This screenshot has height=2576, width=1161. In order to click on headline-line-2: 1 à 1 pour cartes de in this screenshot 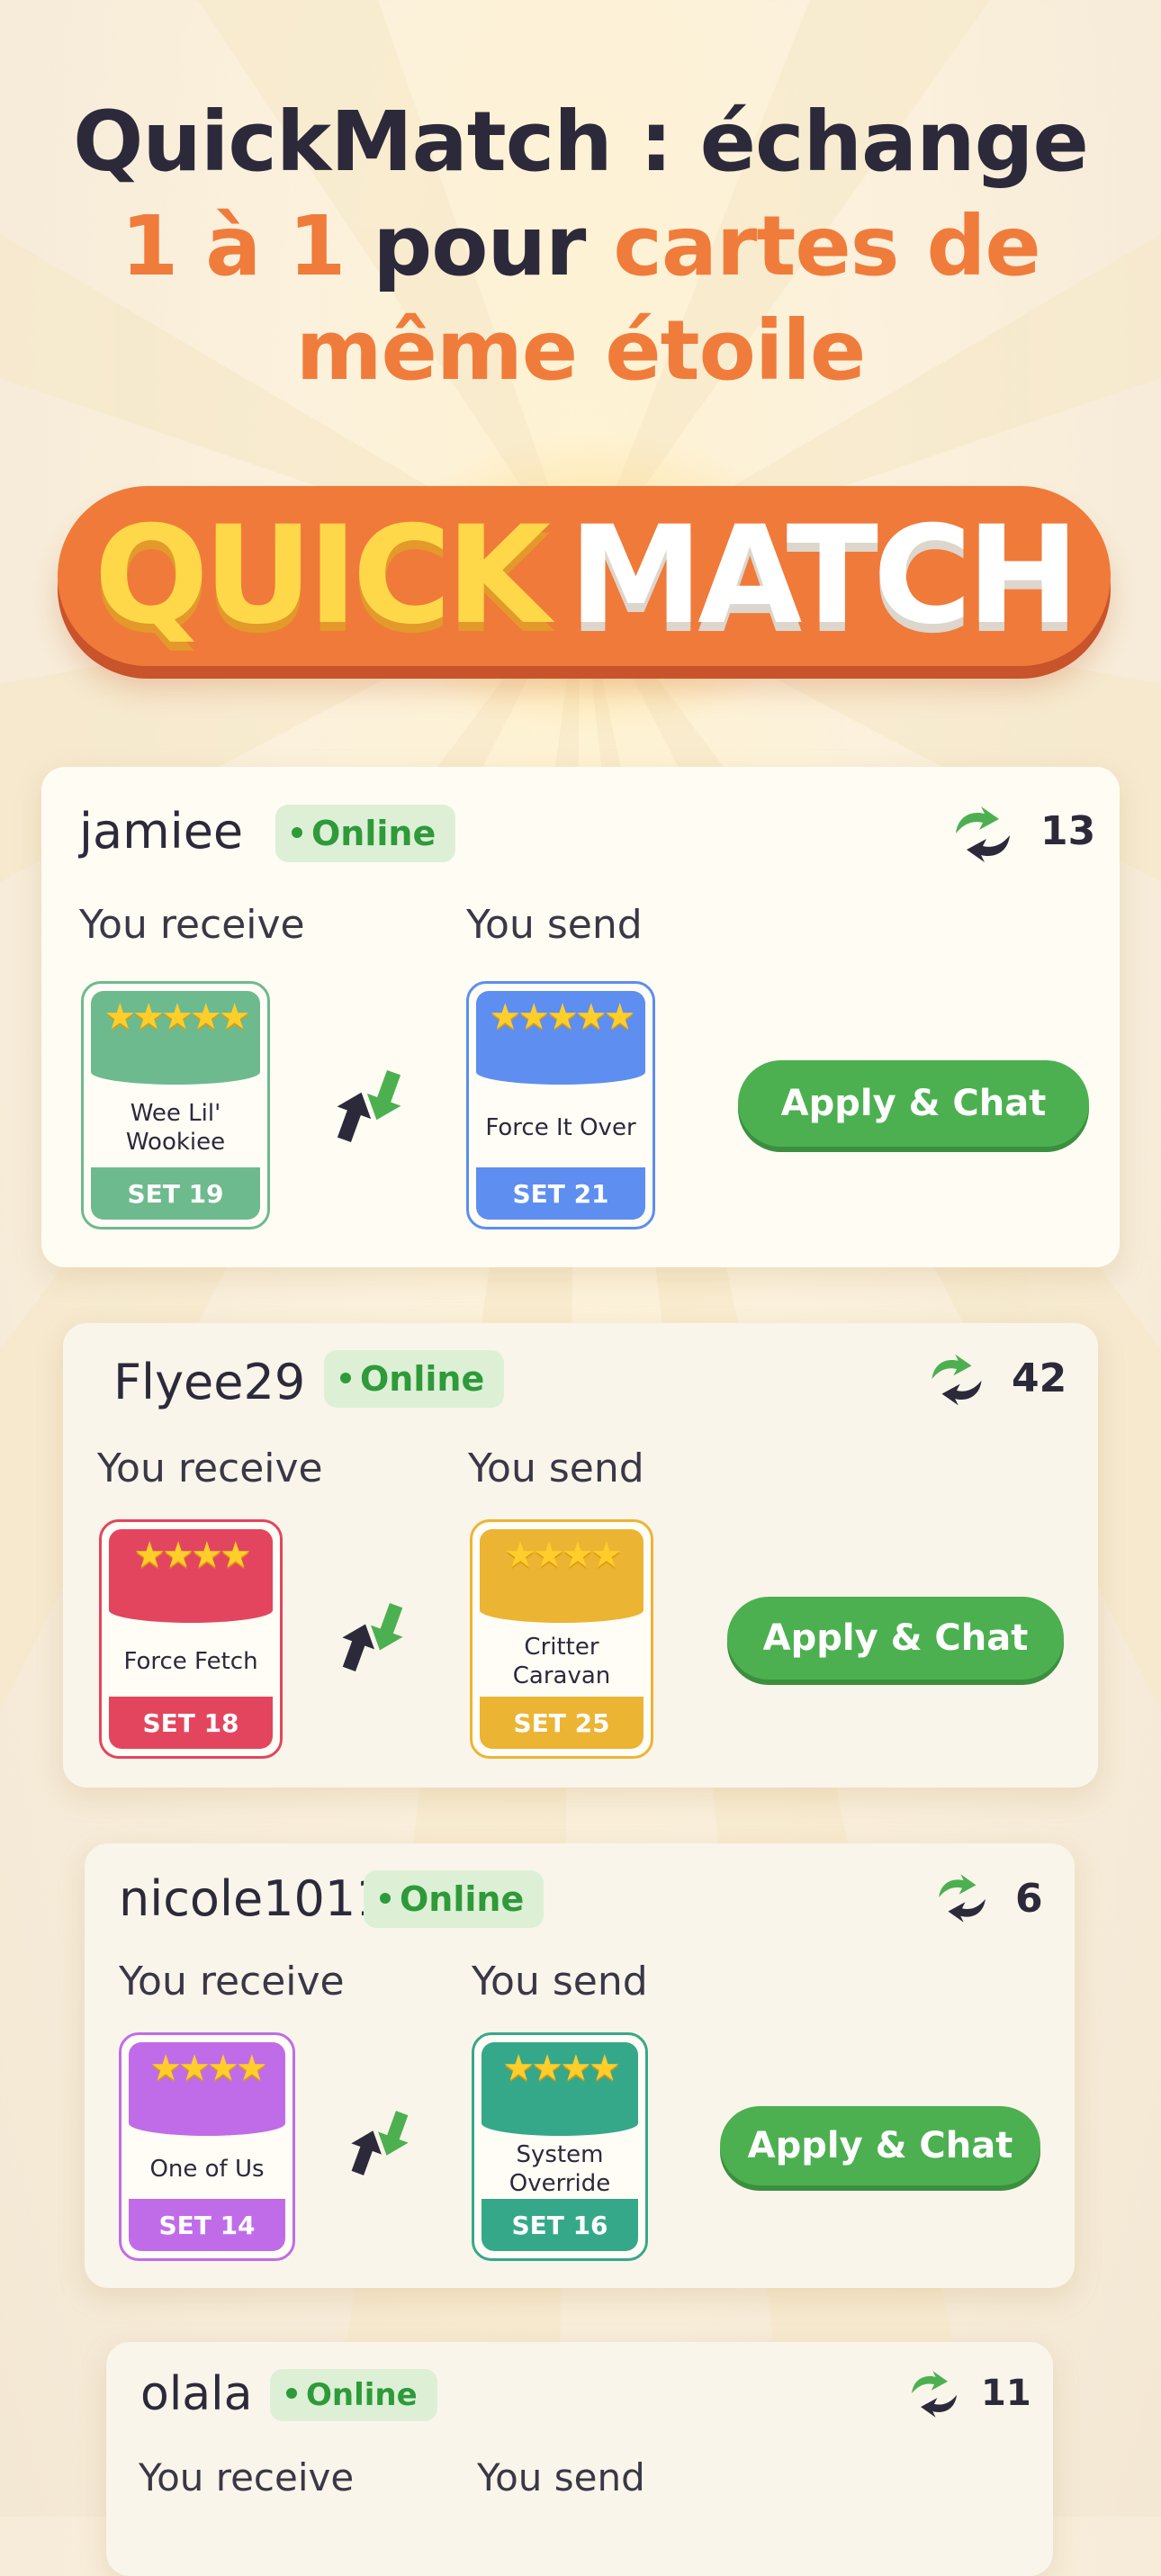, I will do `click(580, 246)`.